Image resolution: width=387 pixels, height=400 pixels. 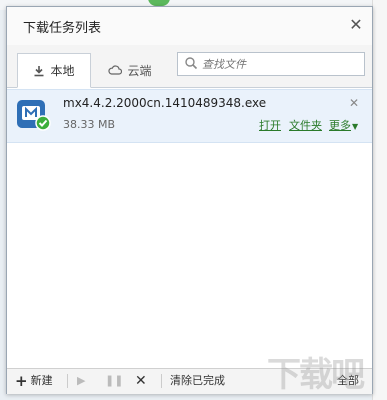 What do you see at coordinates (34, 115) in the screenshot?
I see `maxthon-app-icon` at bounding box center [34, 115].